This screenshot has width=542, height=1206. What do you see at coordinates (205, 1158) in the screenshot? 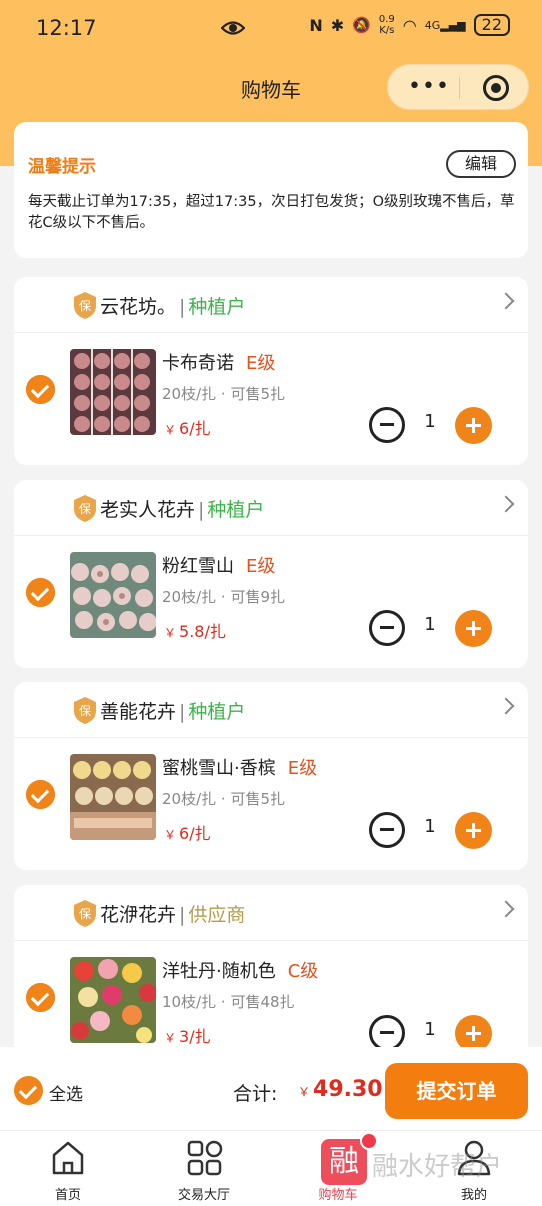
I see `grid-icon` at bounding box center [205, 1158].